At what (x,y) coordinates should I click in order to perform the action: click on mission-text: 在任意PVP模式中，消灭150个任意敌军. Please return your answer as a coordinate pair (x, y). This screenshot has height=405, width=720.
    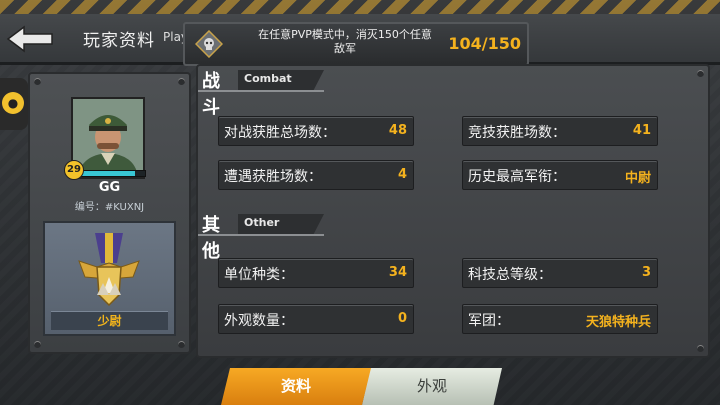
    Looking at the image, I should click on (345, 41).